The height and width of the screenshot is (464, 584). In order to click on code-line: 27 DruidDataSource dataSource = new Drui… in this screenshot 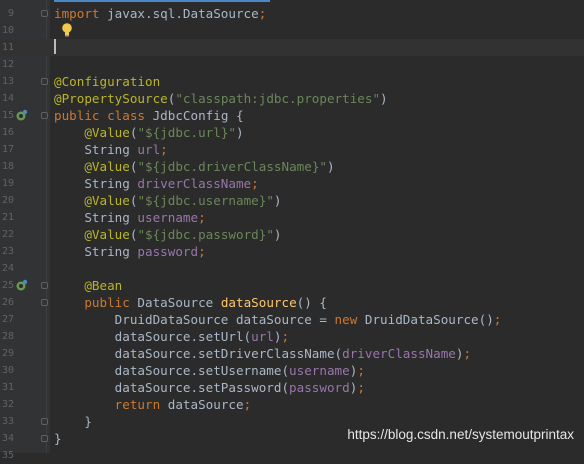, I will do `click(292, 319)`.